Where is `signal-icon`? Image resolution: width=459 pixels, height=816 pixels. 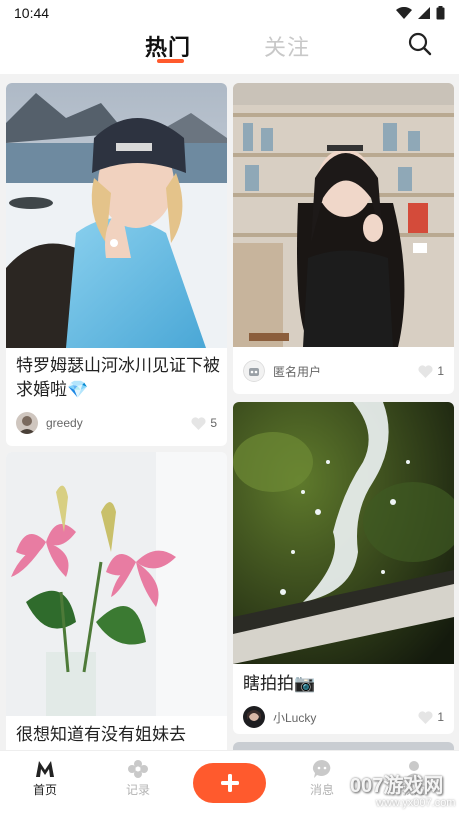 signal-icon is located at coordinates (424, 13).